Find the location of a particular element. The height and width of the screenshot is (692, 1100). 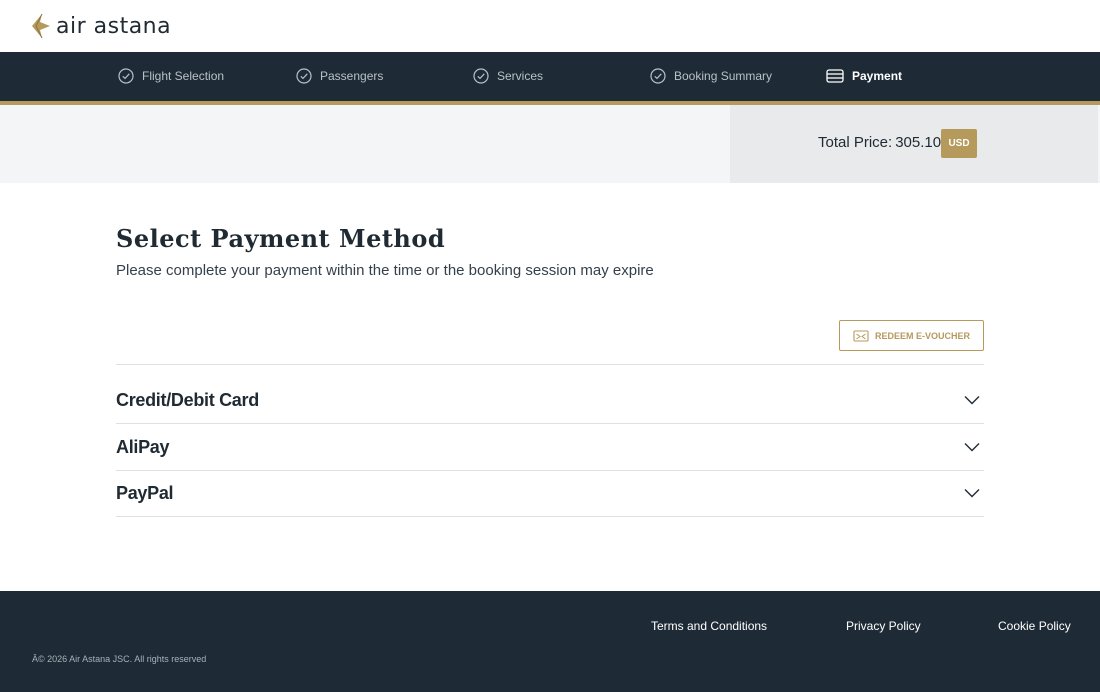

page-title: Select Payment Method is located at coordinates (281, 238).